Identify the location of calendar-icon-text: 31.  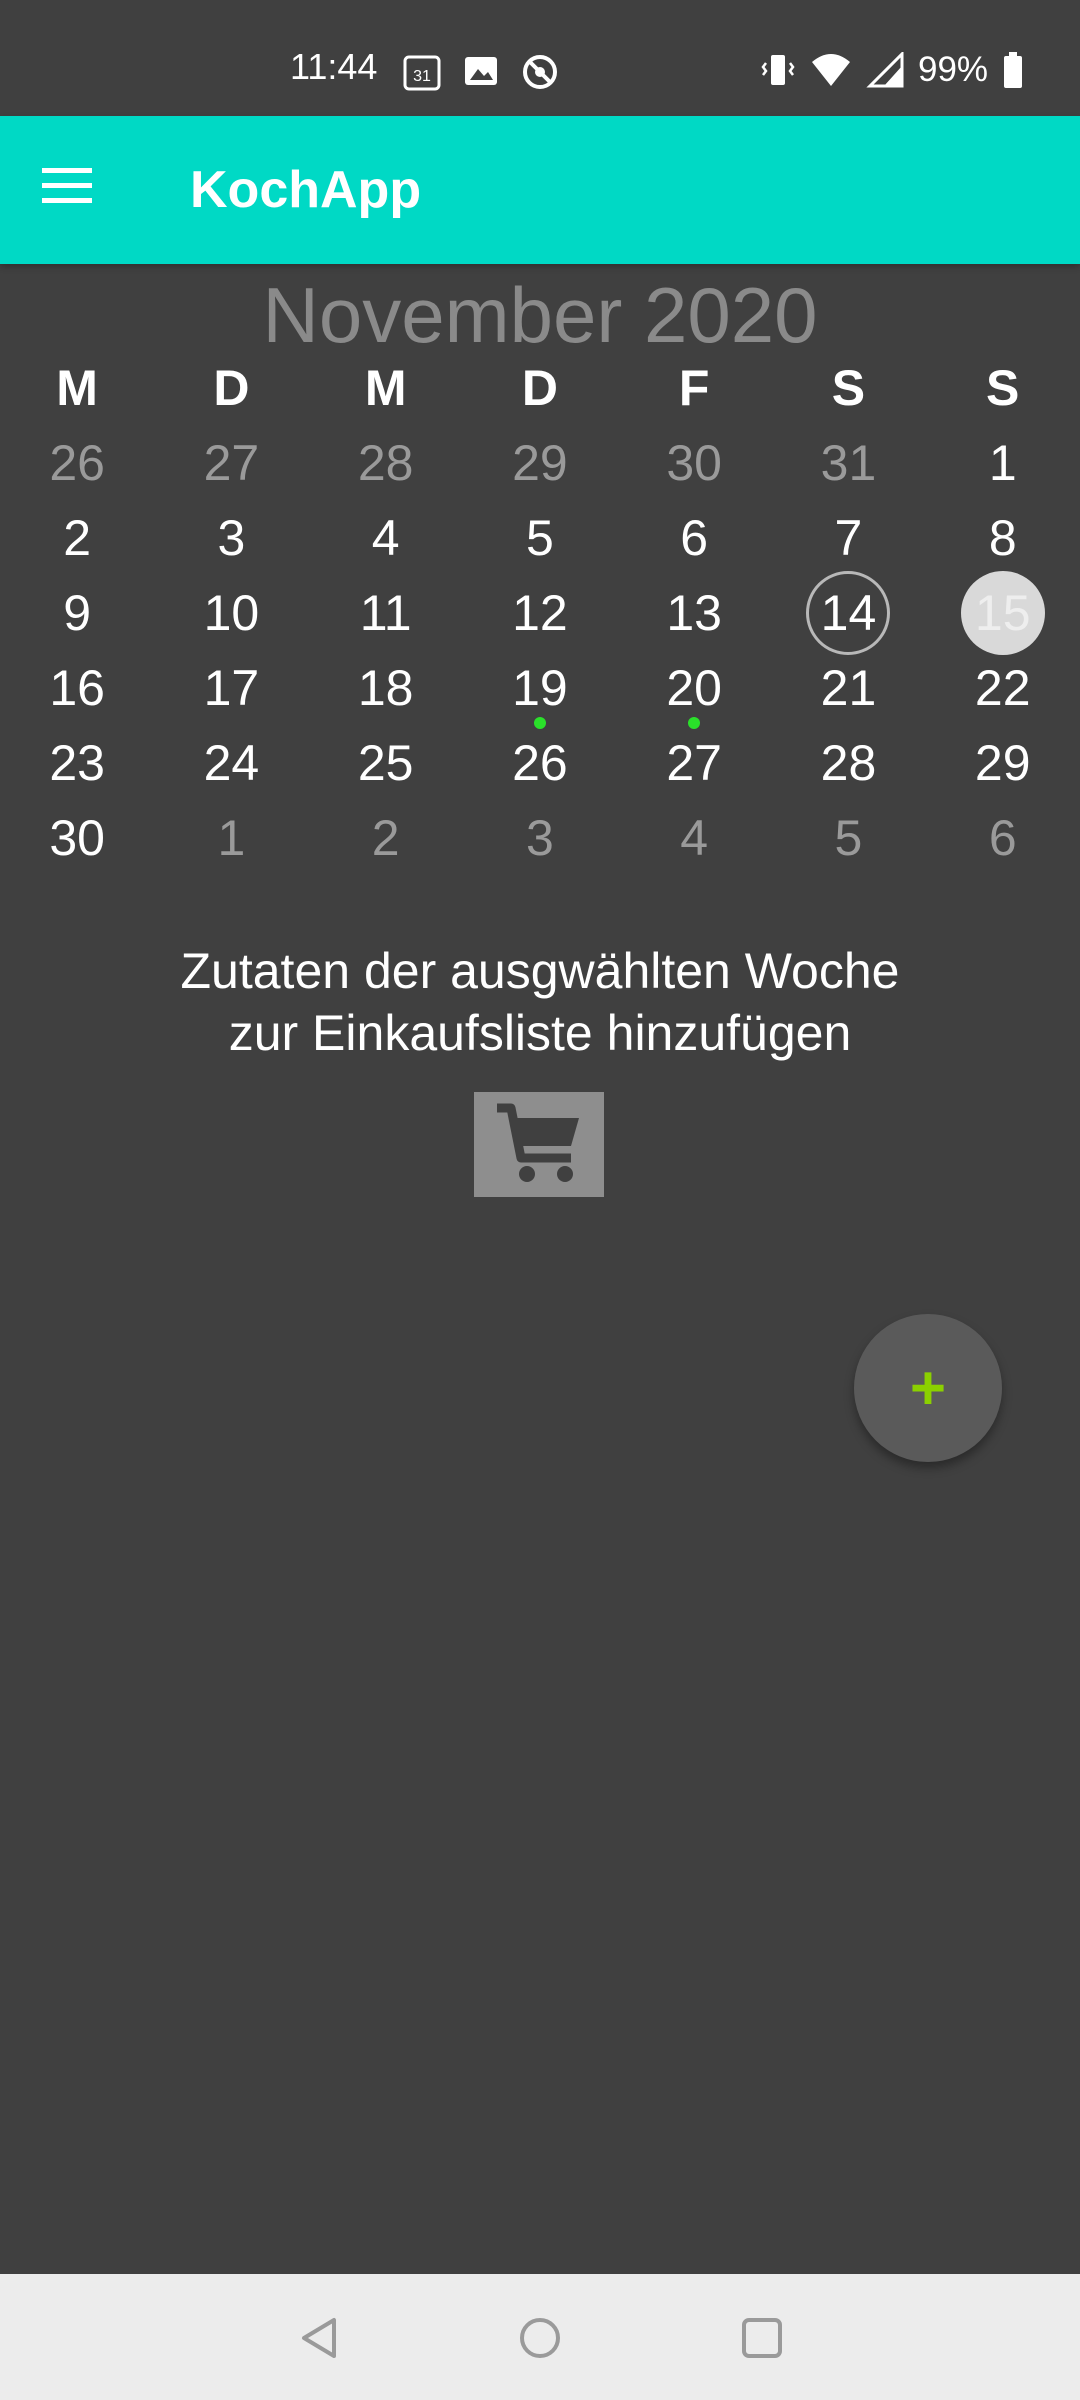
(422, 76).